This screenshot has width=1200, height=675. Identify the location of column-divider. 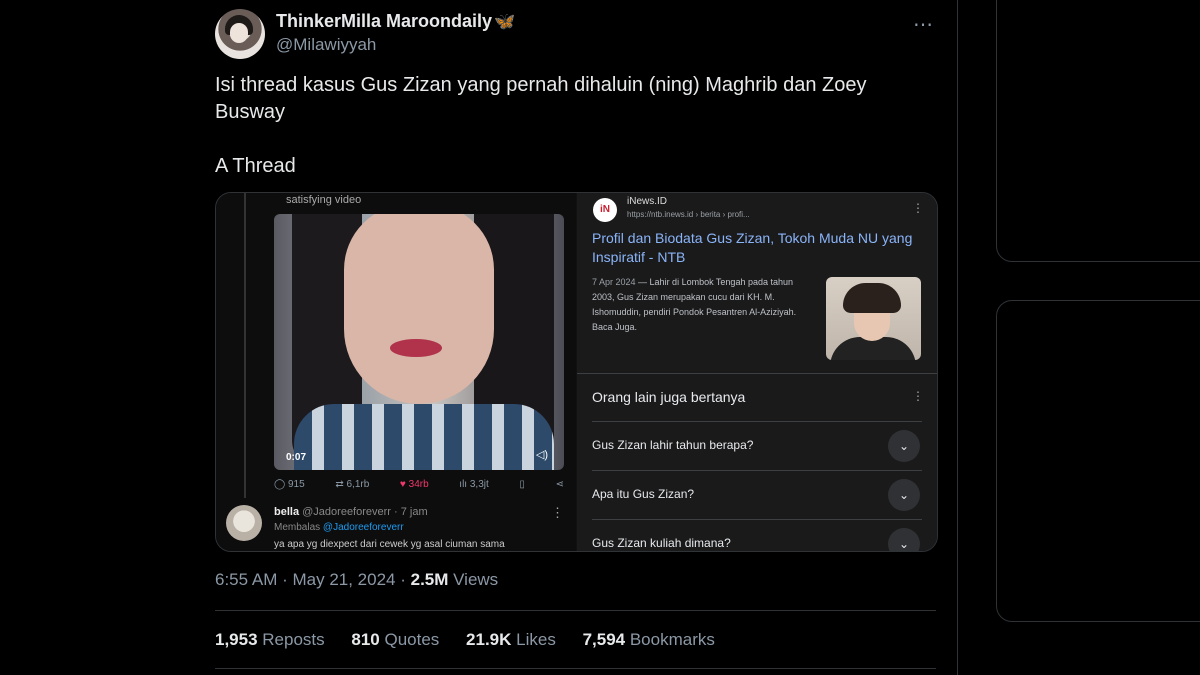
(957, 337).